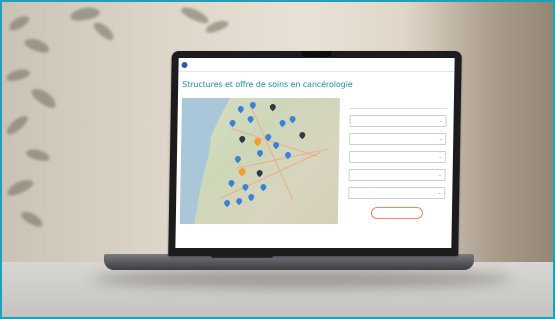 The image size is (555, 319). What do you see at coordinates (316, 54) in the screenshot?
I see `camera-notch` at bounding box center [316, 54].